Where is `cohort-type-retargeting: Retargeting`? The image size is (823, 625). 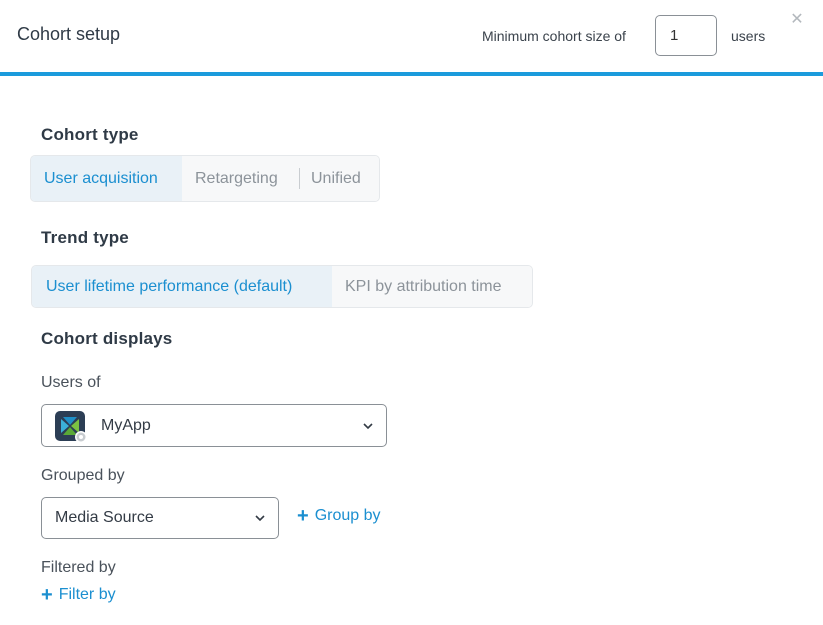 cohort-type-retargeting: Retargeting is located at coordinates (240, 178).